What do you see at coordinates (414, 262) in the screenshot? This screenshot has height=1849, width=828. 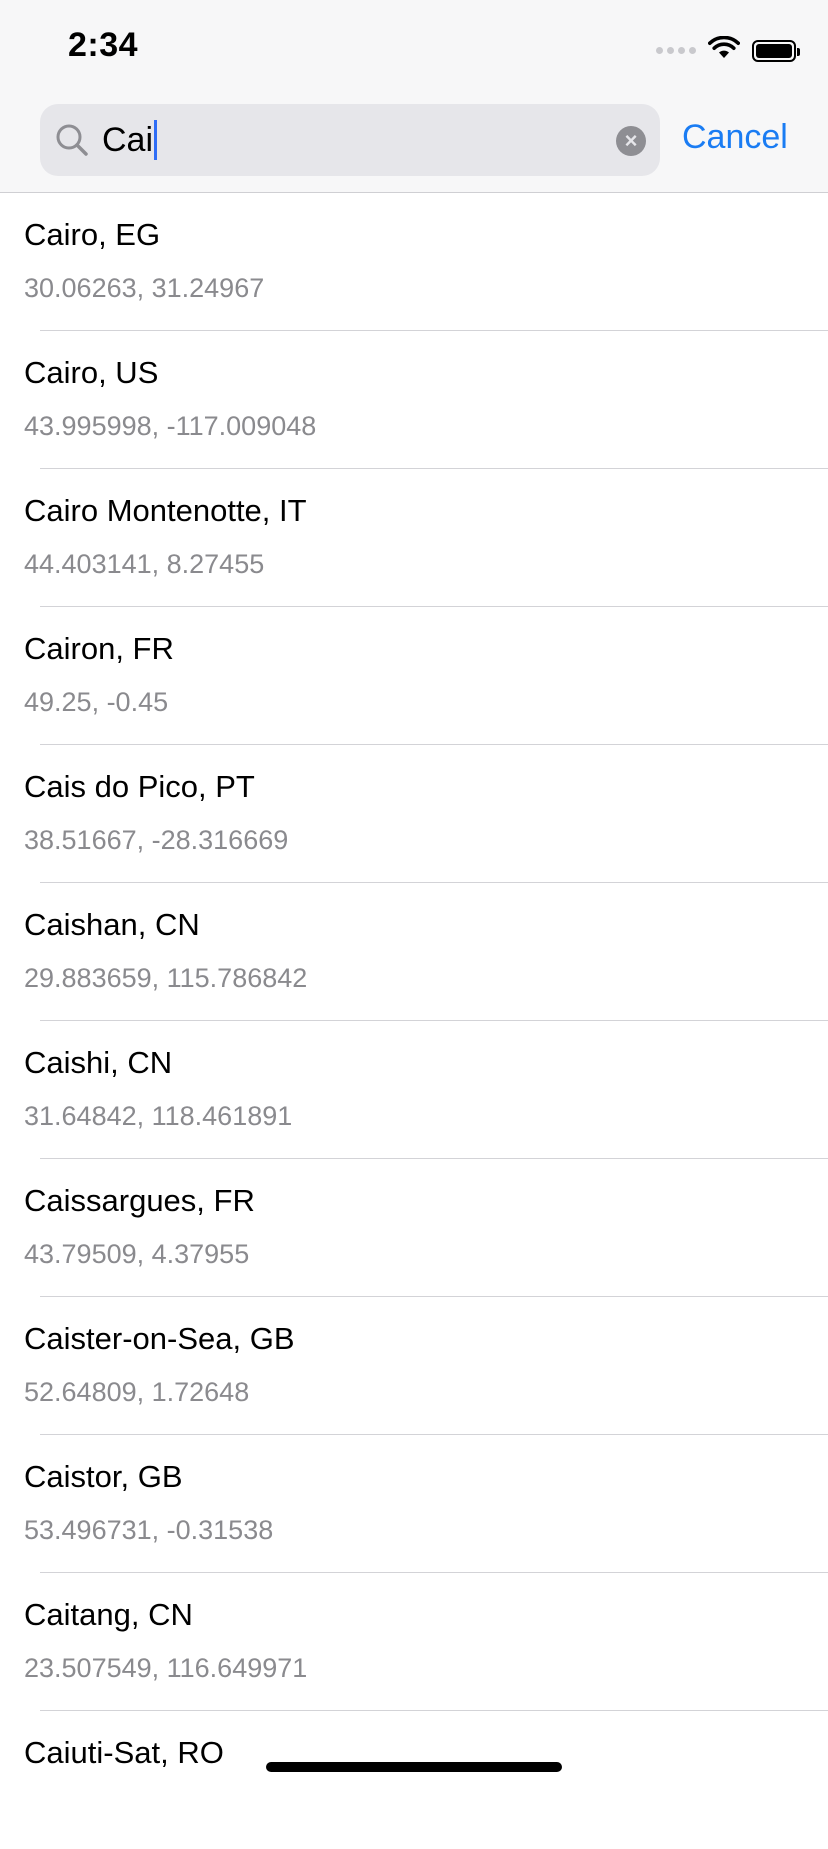 I see `list-item: Cairo, EG 30.06263, 31.24967` at bounding box center [414, 262].